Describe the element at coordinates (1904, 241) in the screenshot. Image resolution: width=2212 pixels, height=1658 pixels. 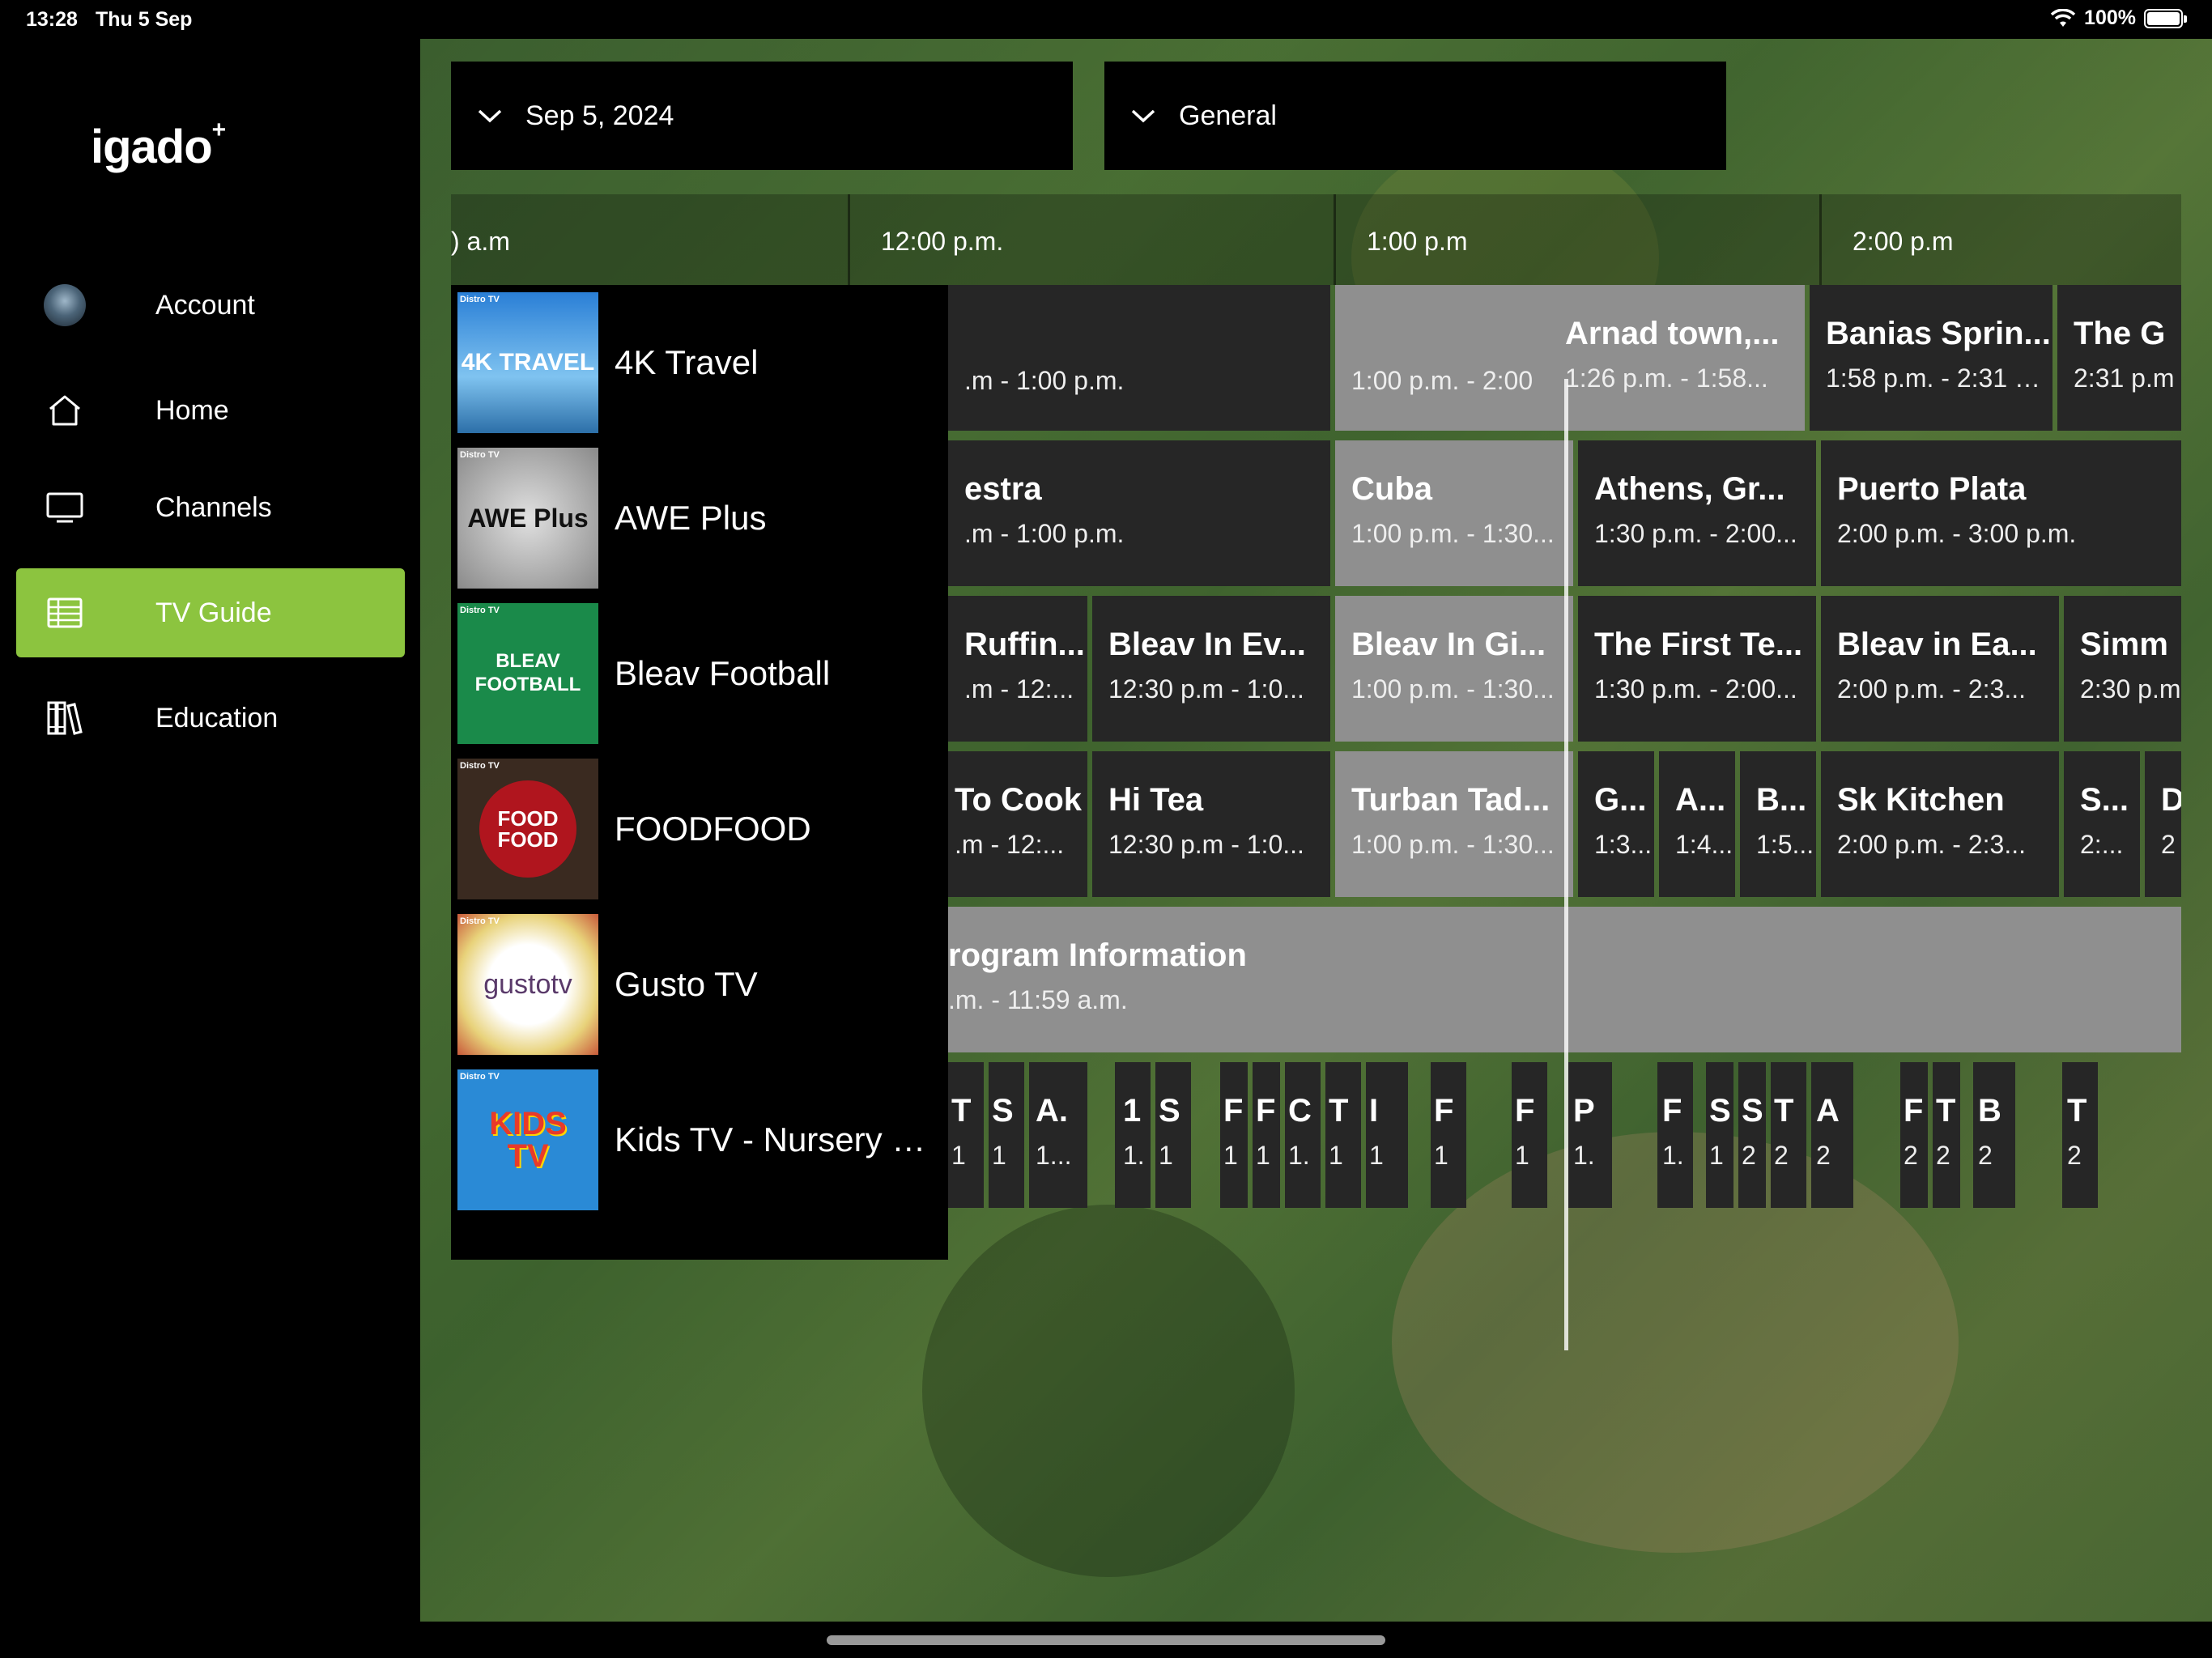
I see `time-slot-label: 2:00 p.m` at that location.